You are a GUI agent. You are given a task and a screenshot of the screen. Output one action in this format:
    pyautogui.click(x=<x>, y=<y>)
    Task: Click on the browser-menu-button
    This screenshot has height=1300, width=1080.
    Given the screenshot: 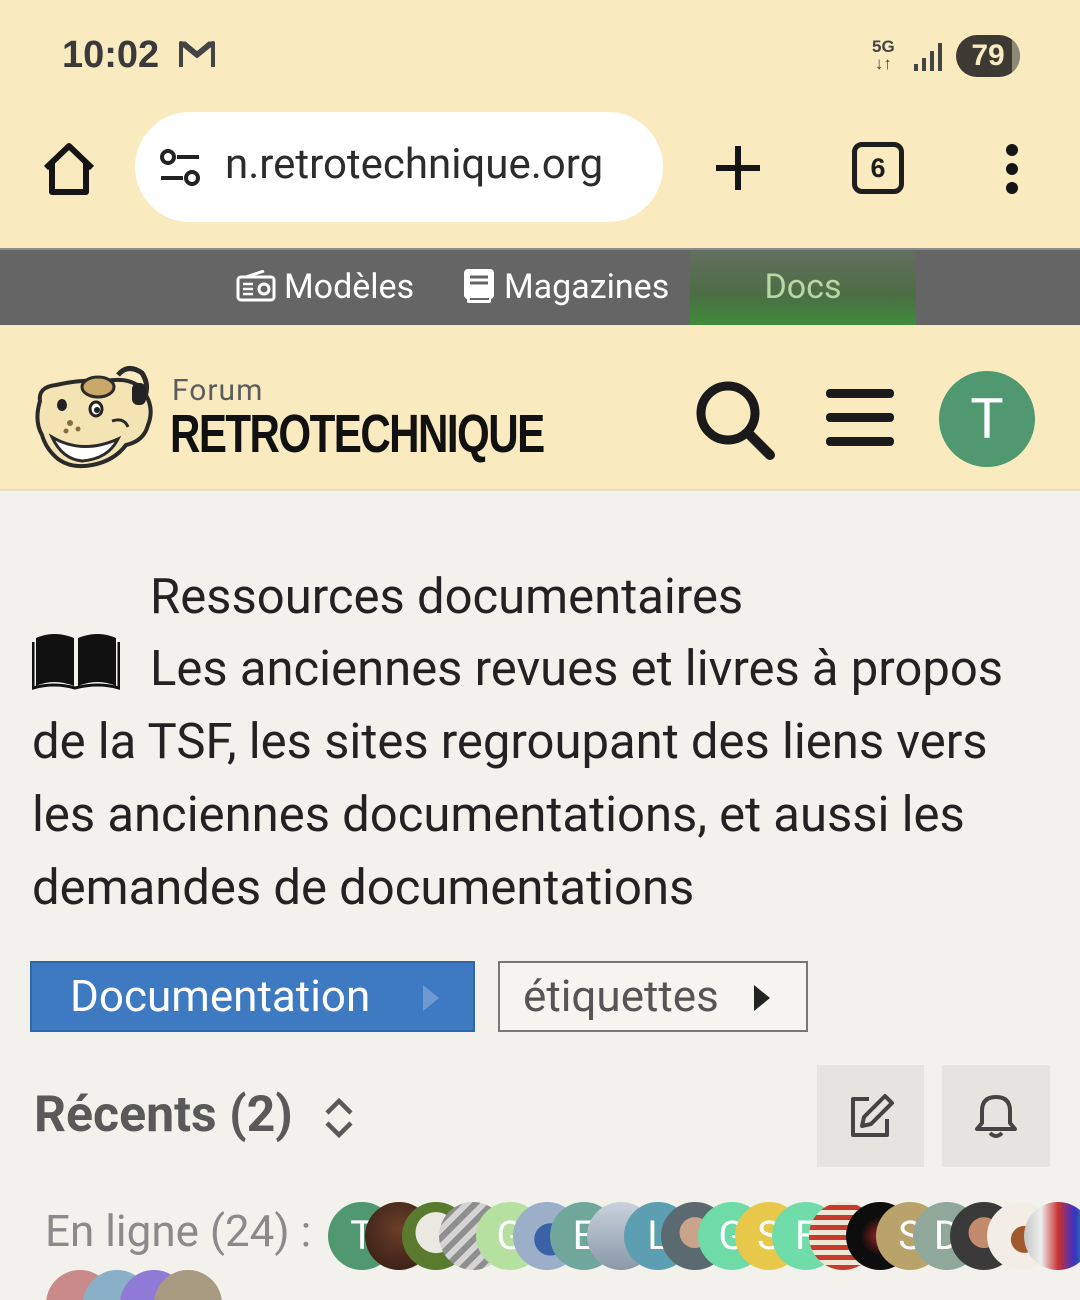 What is the action you would take?
    pyautogui.click(x=1012, y=169)
    